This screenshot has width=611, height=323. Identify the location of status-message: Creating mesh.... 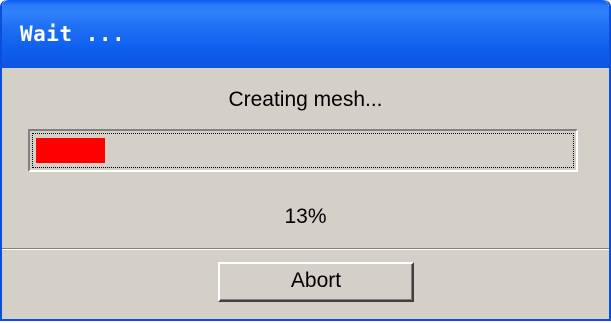
(305, 99).